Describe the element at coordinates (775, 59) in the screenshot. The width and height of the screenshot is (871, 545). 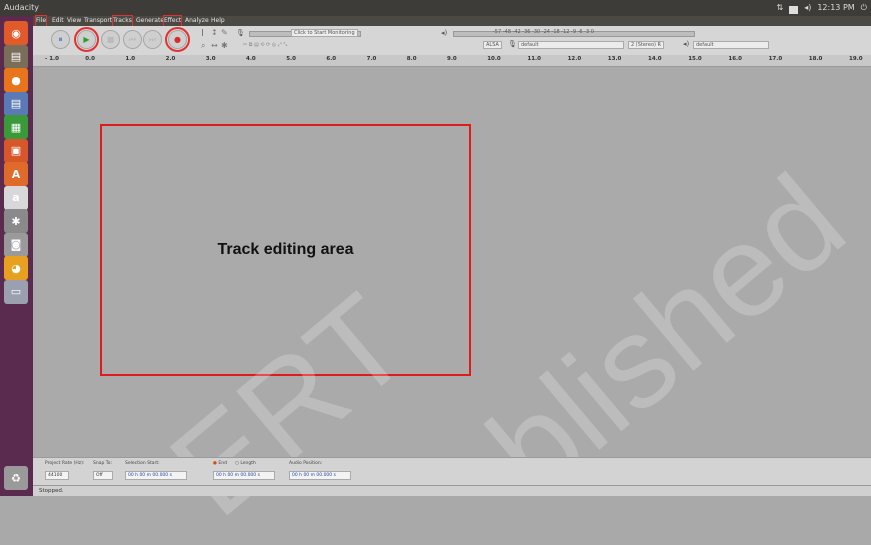
I see `ruler-tick: 17.0` at that location.